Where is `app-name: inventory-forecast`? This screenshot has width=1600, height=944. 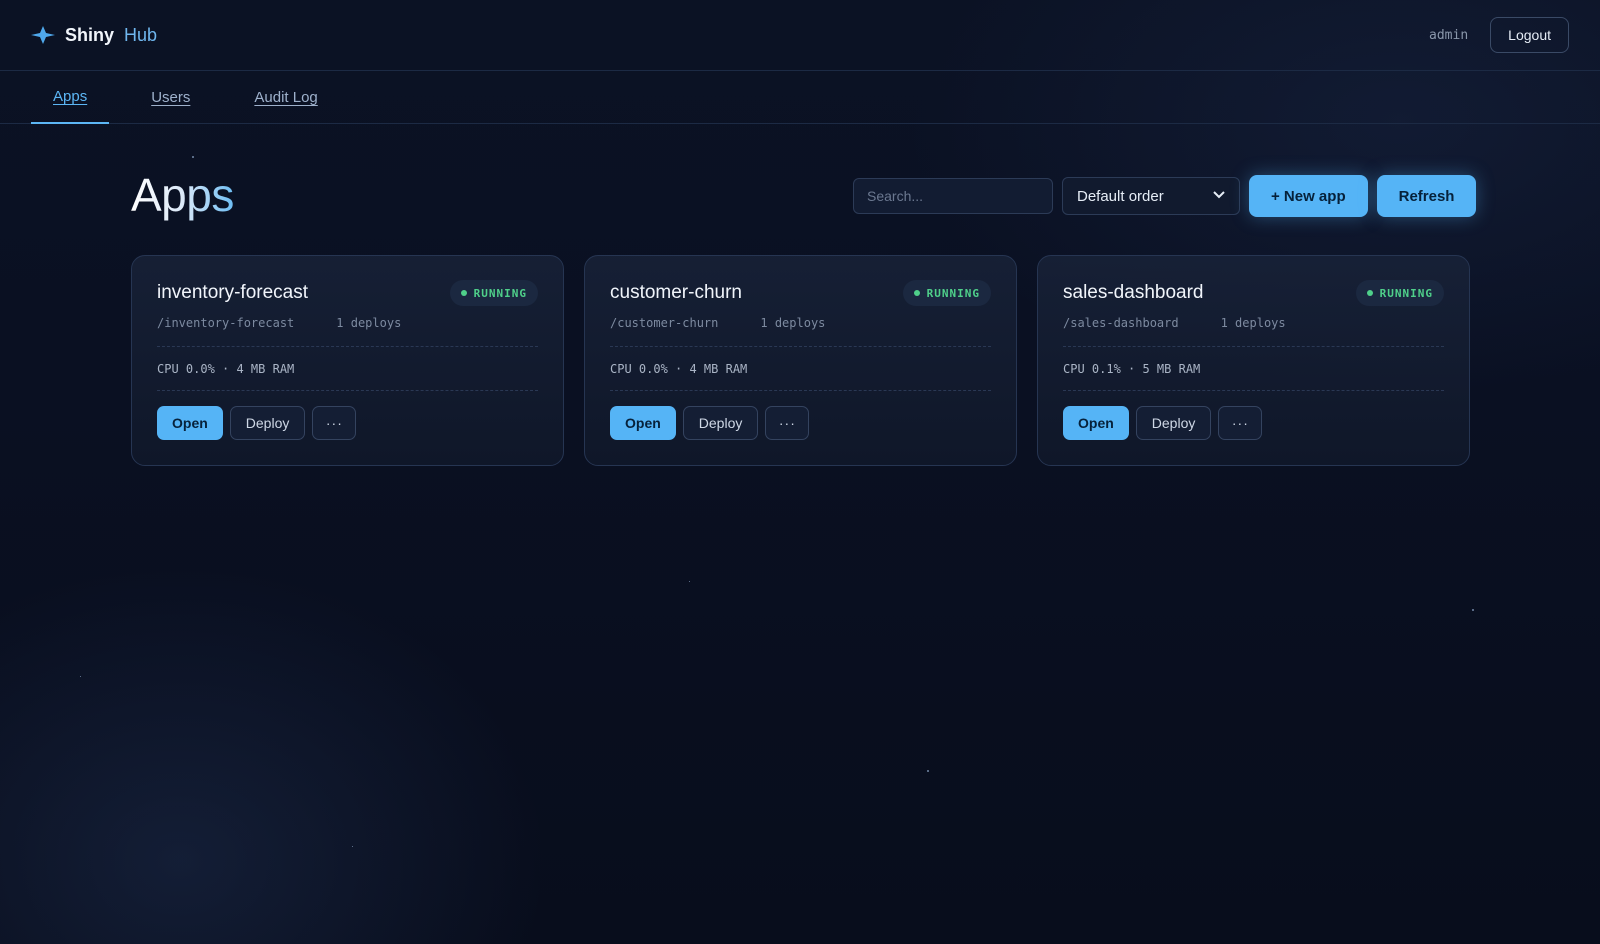 app-name: inventory-forecast is located at coordinates (233, 292).